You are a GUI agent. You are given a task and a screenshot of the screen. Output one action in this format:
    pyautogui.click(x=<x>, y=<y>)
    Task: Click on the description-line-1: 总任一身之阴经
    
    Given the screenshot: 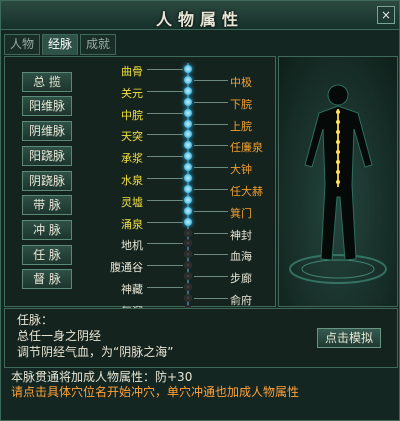 What is the action you would take?
    pyautogui.click(x=59, y=336)
    